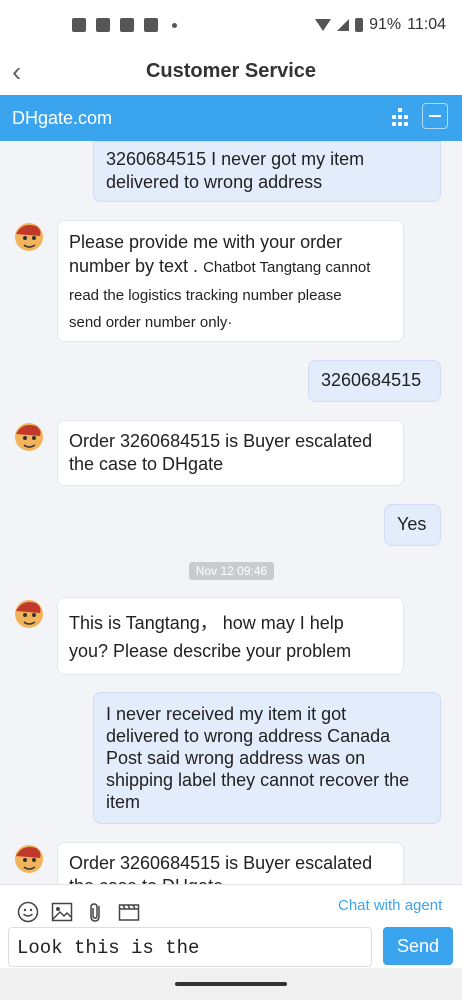 The height and width of the screenshot is (1001, 462). I want to click on notification-icons, so click(124, 25).